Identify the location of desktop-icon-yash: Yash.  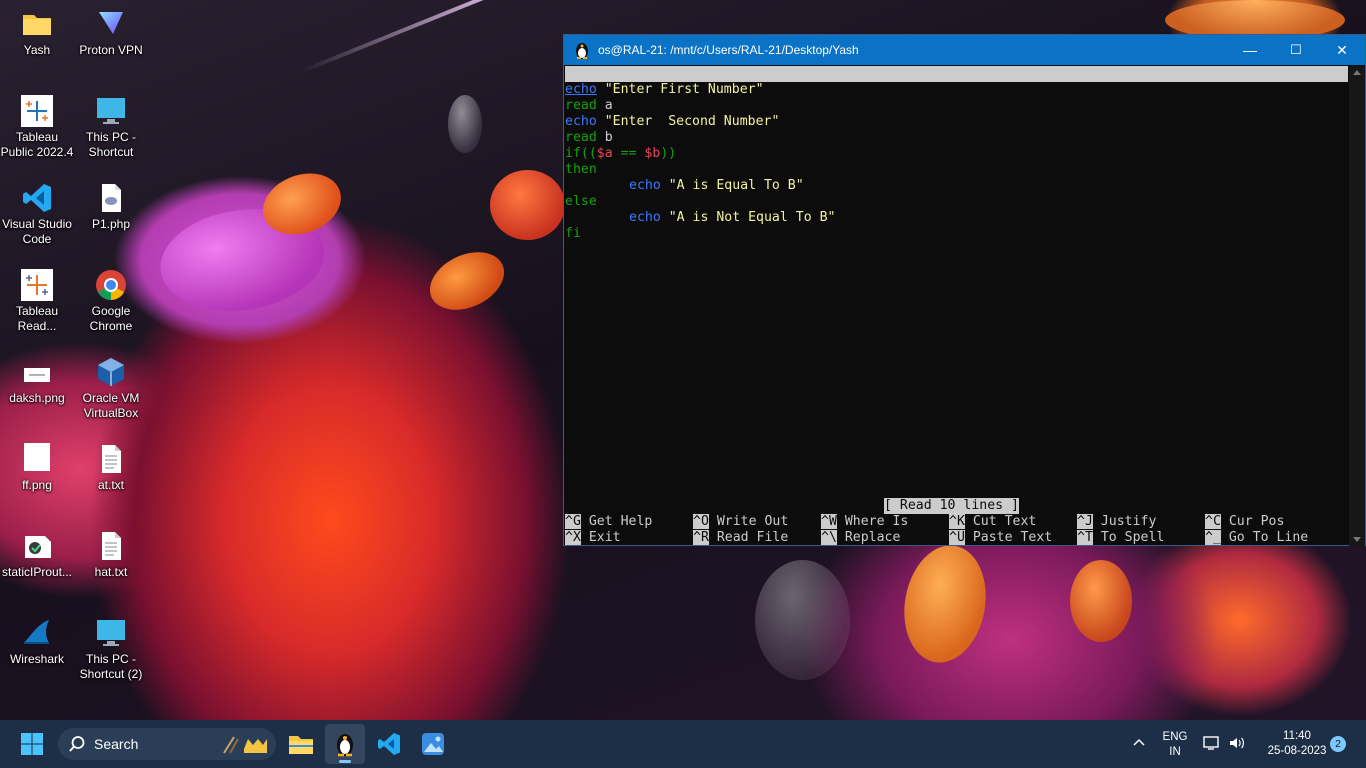
(37, 33).